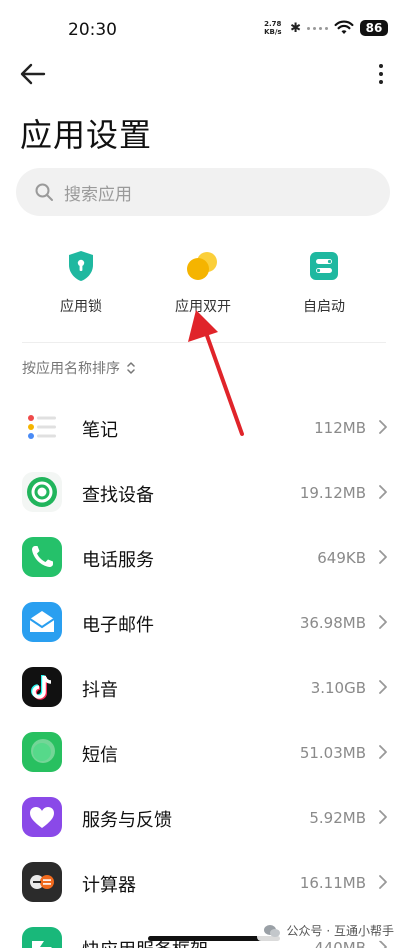  I want to click on net-speed-unit: KB/s, so click(273, 32).